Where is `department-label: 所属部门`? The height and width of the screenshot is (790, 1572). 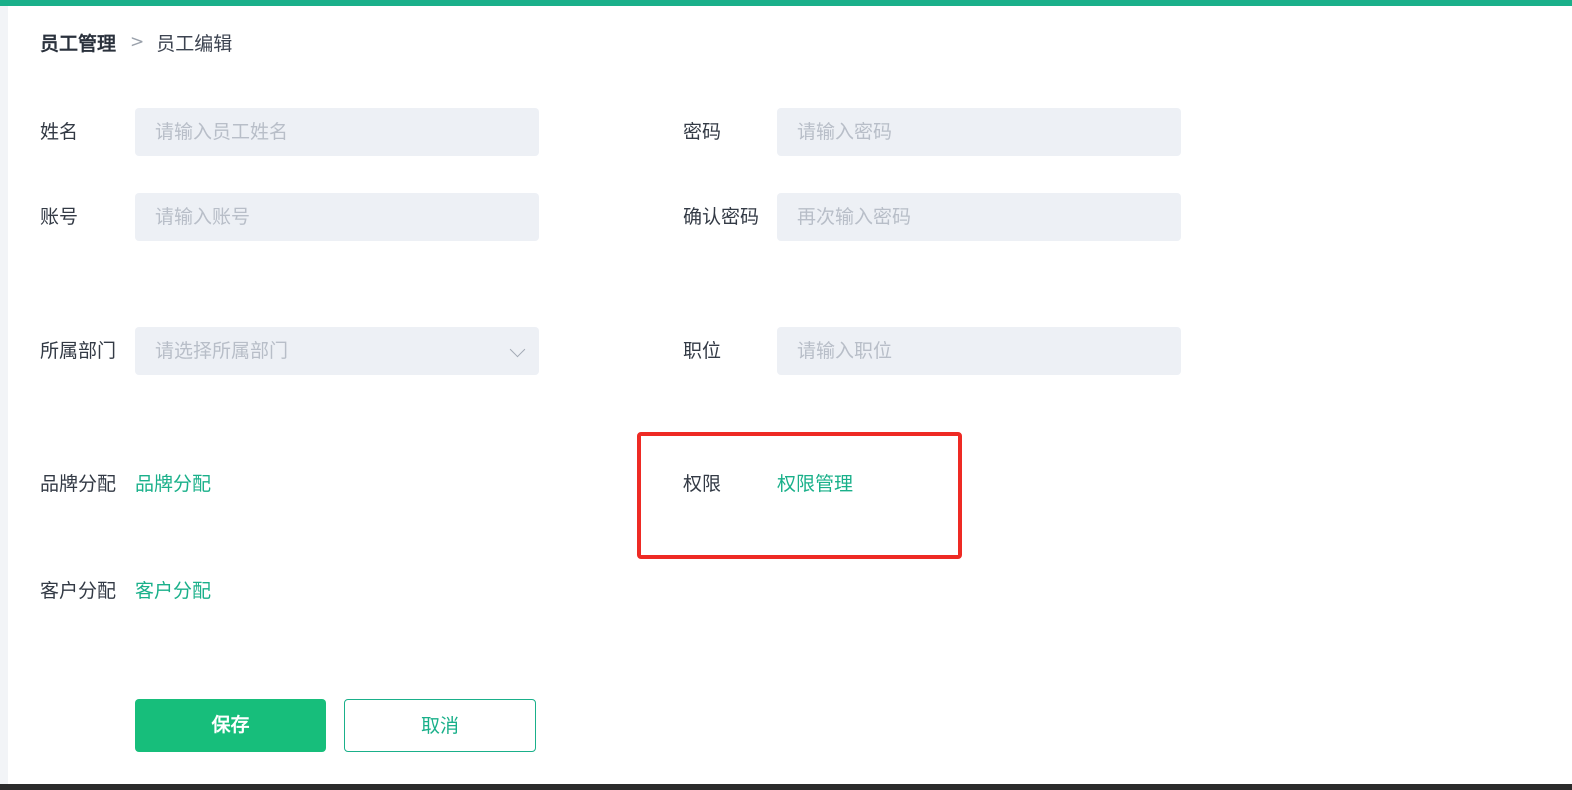 department-label: 所属部门 is located at coordinates (78, 351).